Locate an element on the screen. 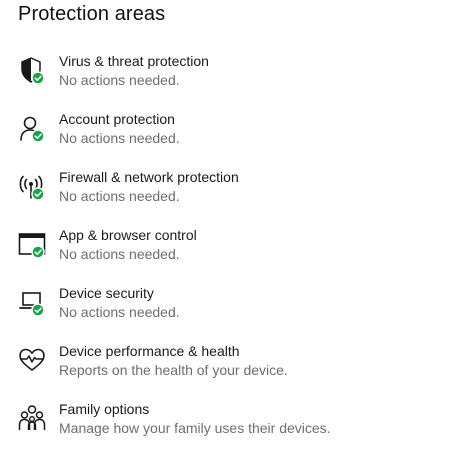 The height and width of the screenshot is (456, 470). area-title: App & browser control is located at coordinates (128, 235).